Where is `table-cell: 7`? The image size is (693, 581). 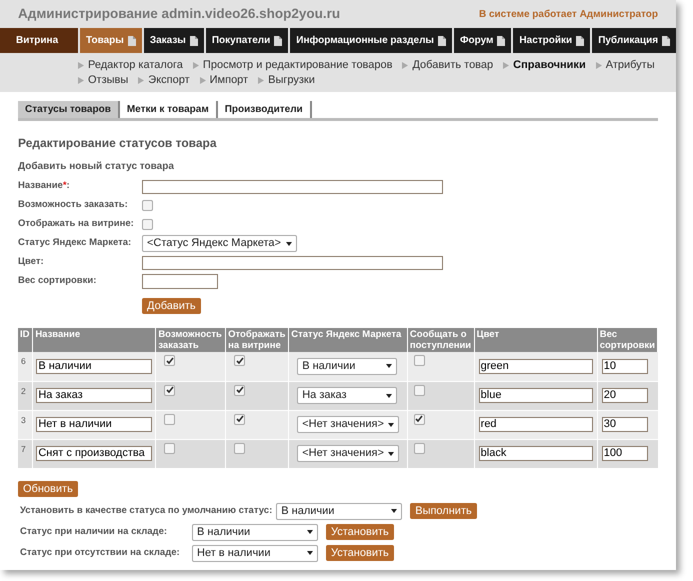 table-cell: 7 is located at coordinates (25, 453).